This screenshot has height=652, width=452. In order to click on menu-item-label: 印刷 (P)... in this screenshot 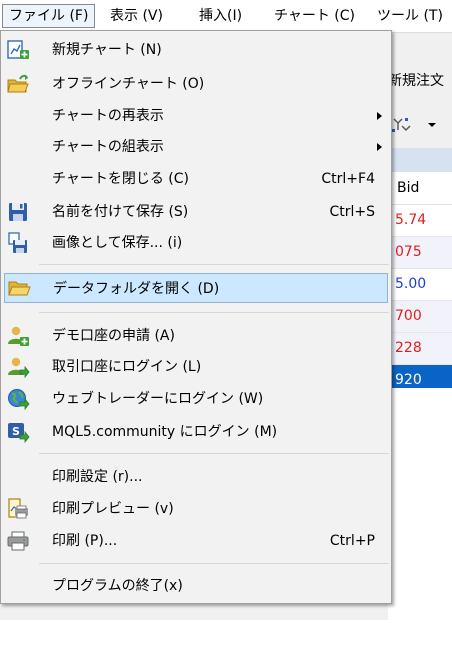, I will do `click(85, 541)`.